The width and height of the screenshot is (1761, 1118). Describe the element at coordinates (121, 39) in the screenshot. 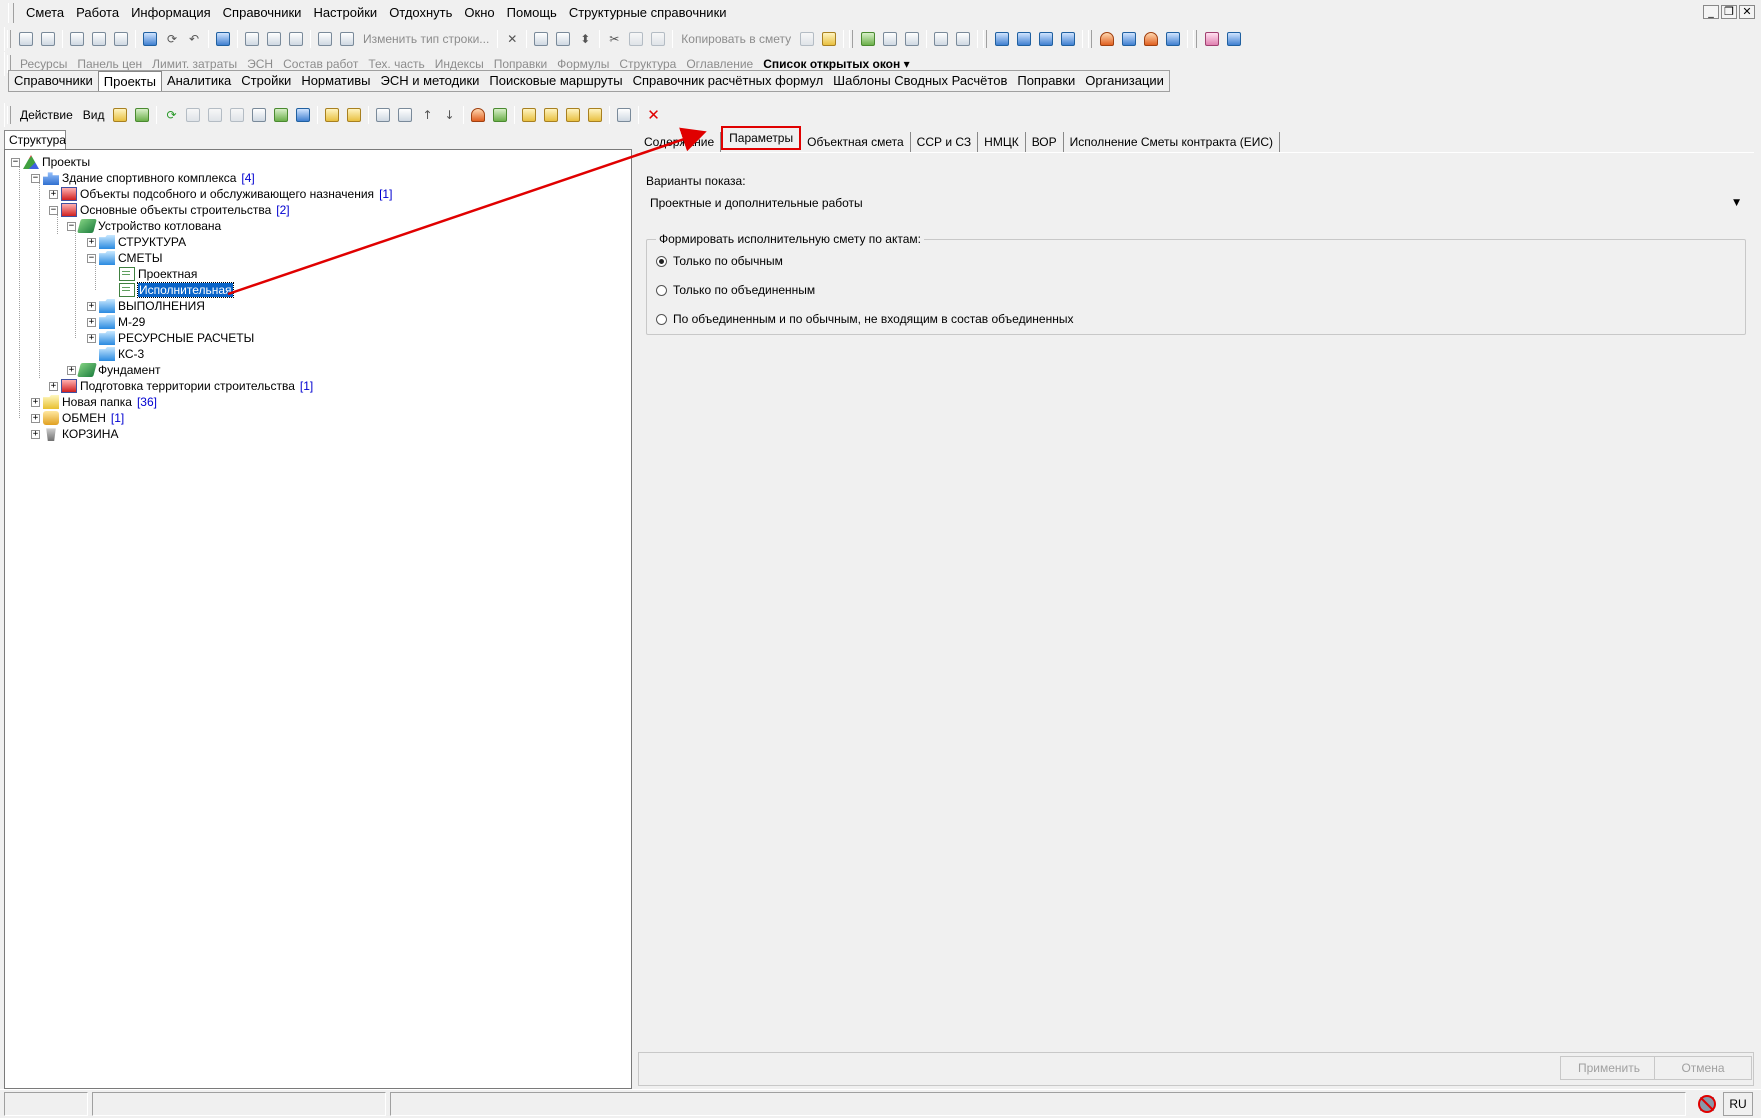

I see `search-icon` at that location.